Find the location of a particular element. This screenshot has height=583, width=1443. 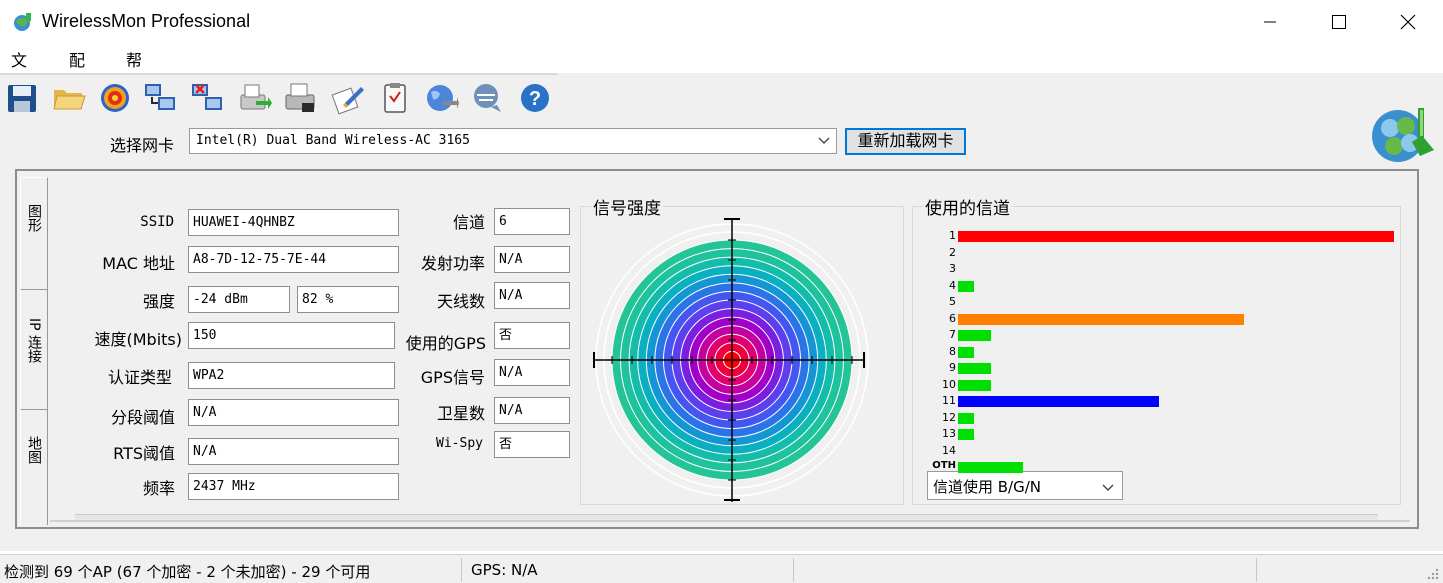

speed-label: 速度(Mbits) is located at coordinates (138, 339).